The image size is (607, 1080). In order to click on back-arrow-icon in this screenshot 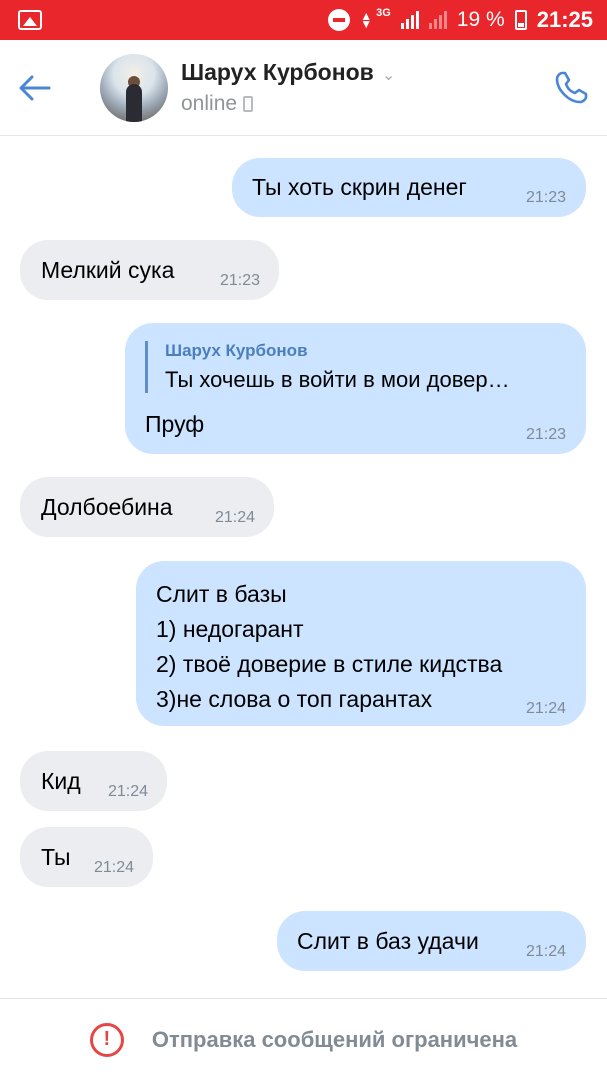, I will do `click(35, 87)`.